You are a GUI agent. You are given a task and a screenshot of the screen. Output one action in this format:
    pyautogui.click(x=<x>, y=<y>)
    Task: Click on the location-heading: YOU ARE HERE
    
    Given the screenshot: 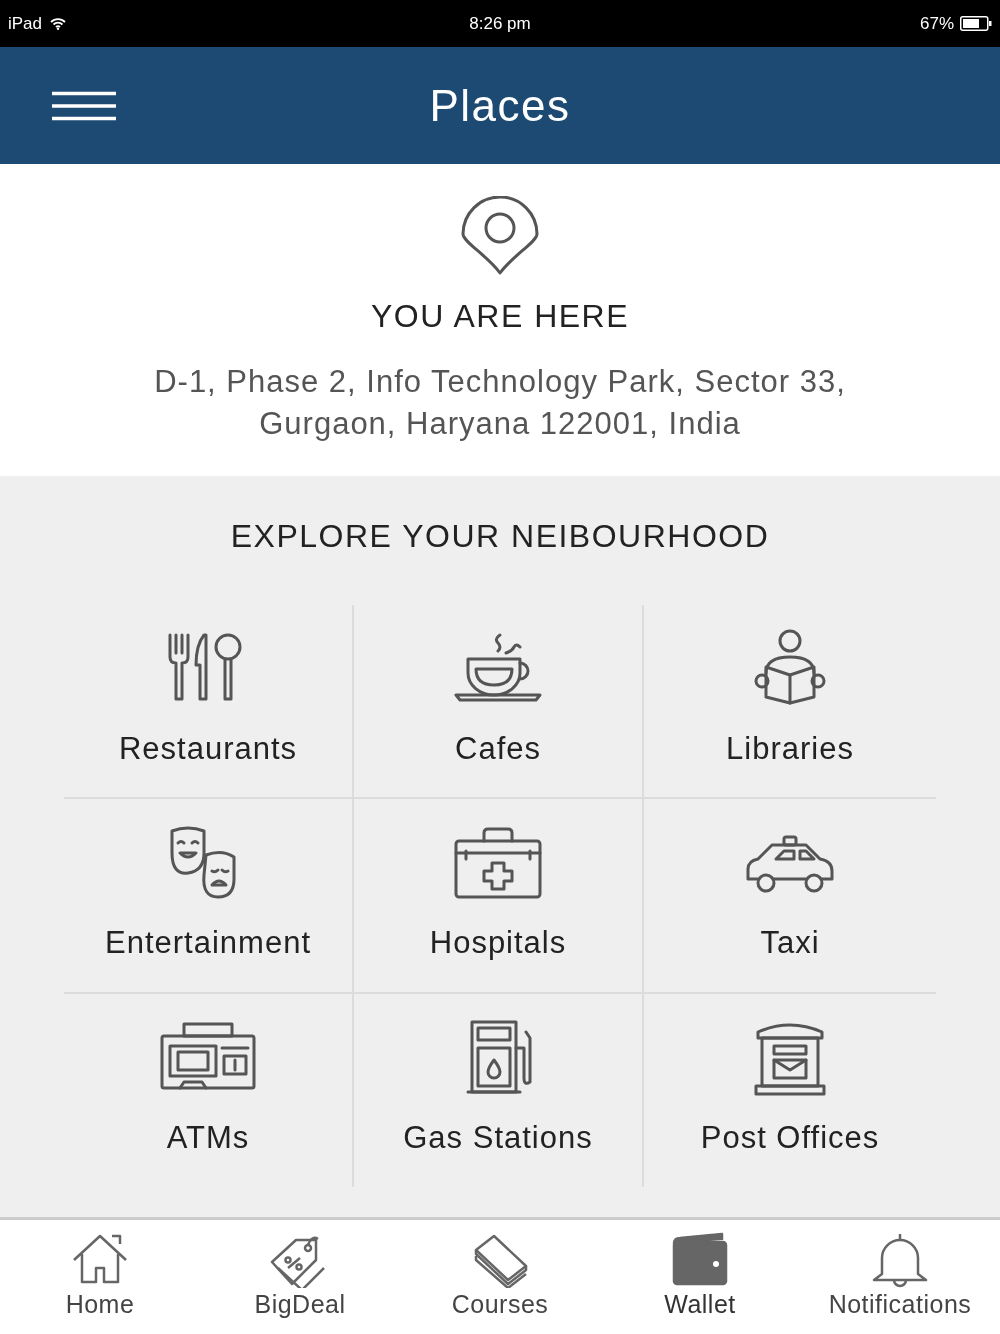 What is the action you would take?
    pyautogui.click(x=500, y=316)
    